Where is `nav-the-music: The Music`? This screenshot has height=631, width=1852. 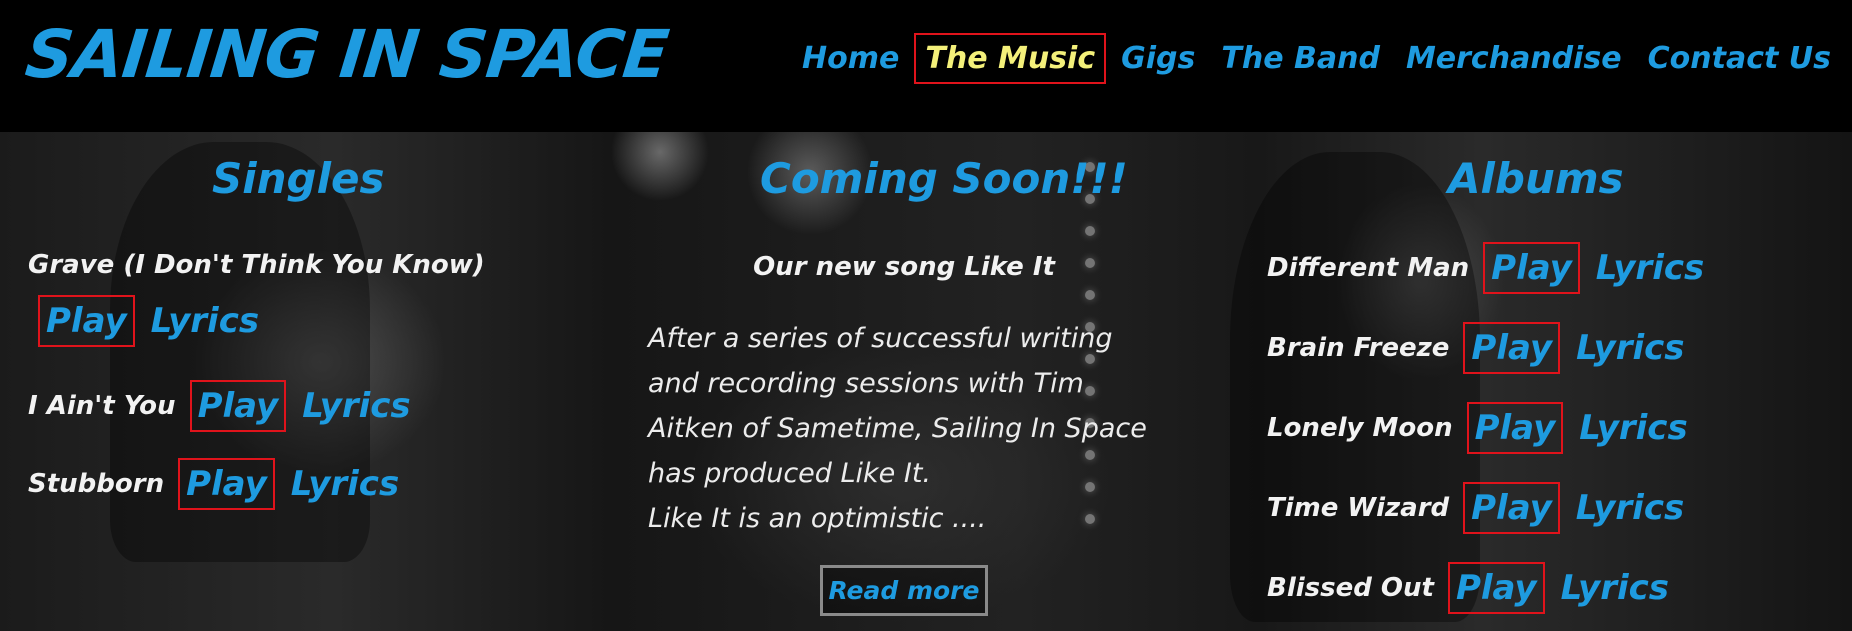
nav-the-music: The Music is located at coordinates (1010, 58).